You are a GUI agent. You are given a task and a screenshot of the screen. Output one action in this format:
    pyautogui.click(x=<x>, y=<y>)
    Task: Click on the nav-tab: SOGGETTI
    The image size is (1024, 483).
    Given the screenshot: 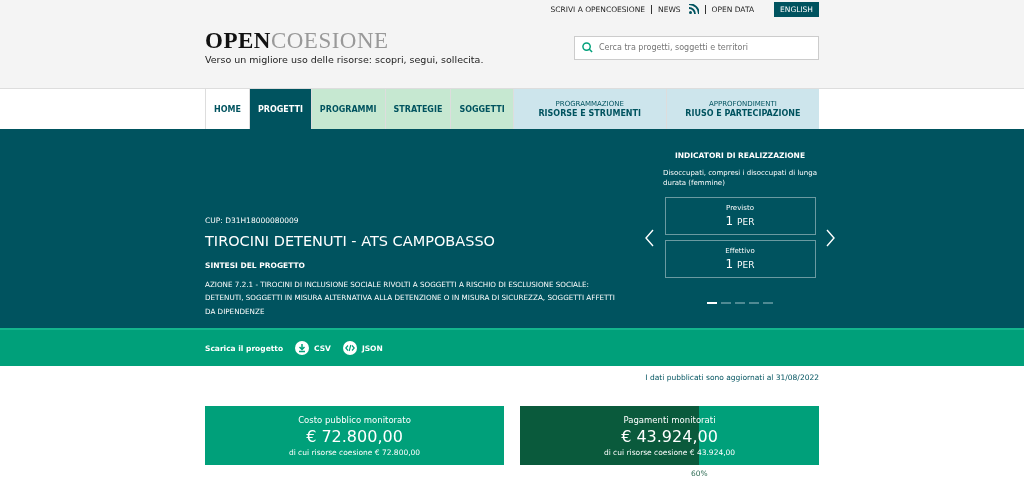 What is the action you would take?
    pyautogui.click(x=481, y=109)
    